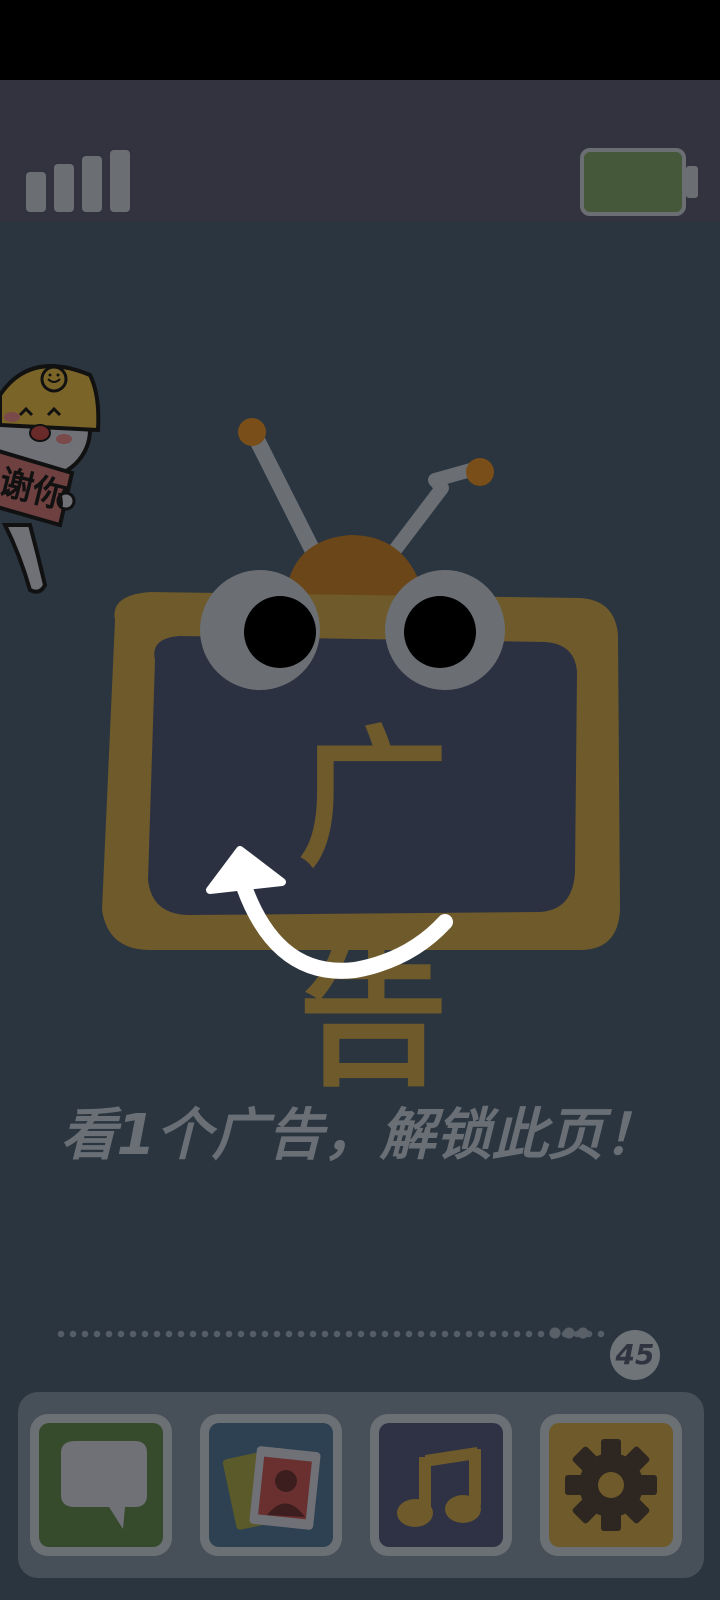 This screenshot has width=720, height=1600. I want to click on top-black-bar, so click(360, 40).